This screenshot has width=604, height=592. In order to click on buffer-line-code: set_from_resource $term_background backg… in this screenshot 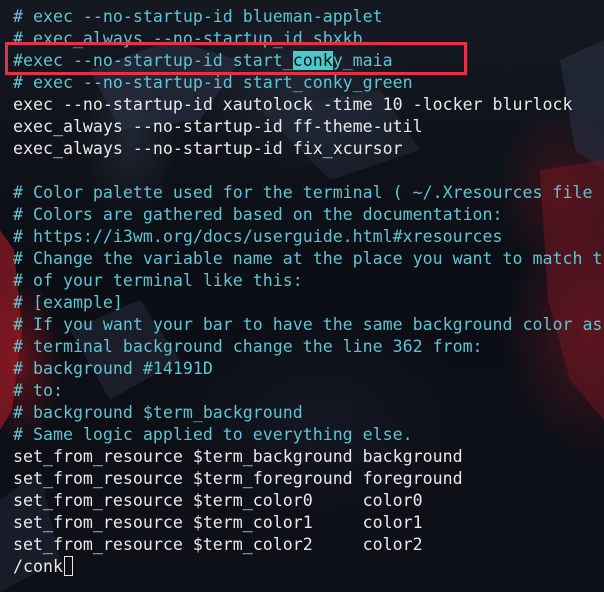, I will do `click(238, 456)`.